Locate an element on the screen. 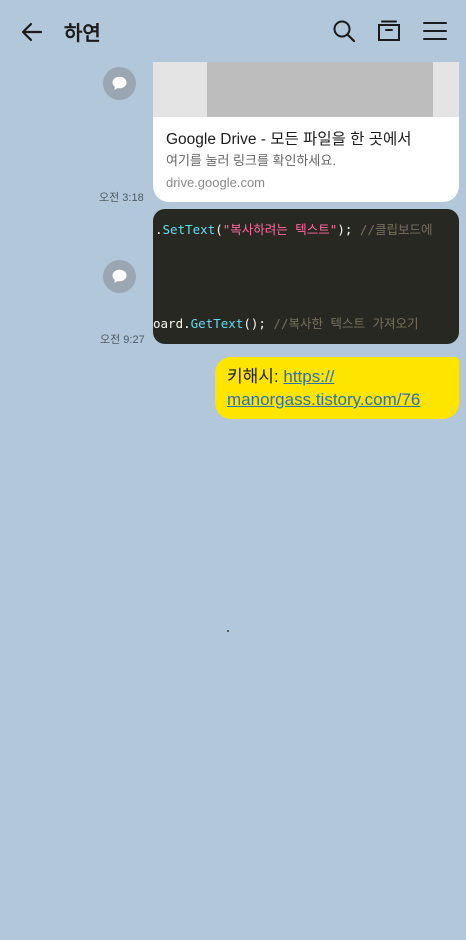 The image size is (466, 940). search-icon is located at coordinates (344, 31).